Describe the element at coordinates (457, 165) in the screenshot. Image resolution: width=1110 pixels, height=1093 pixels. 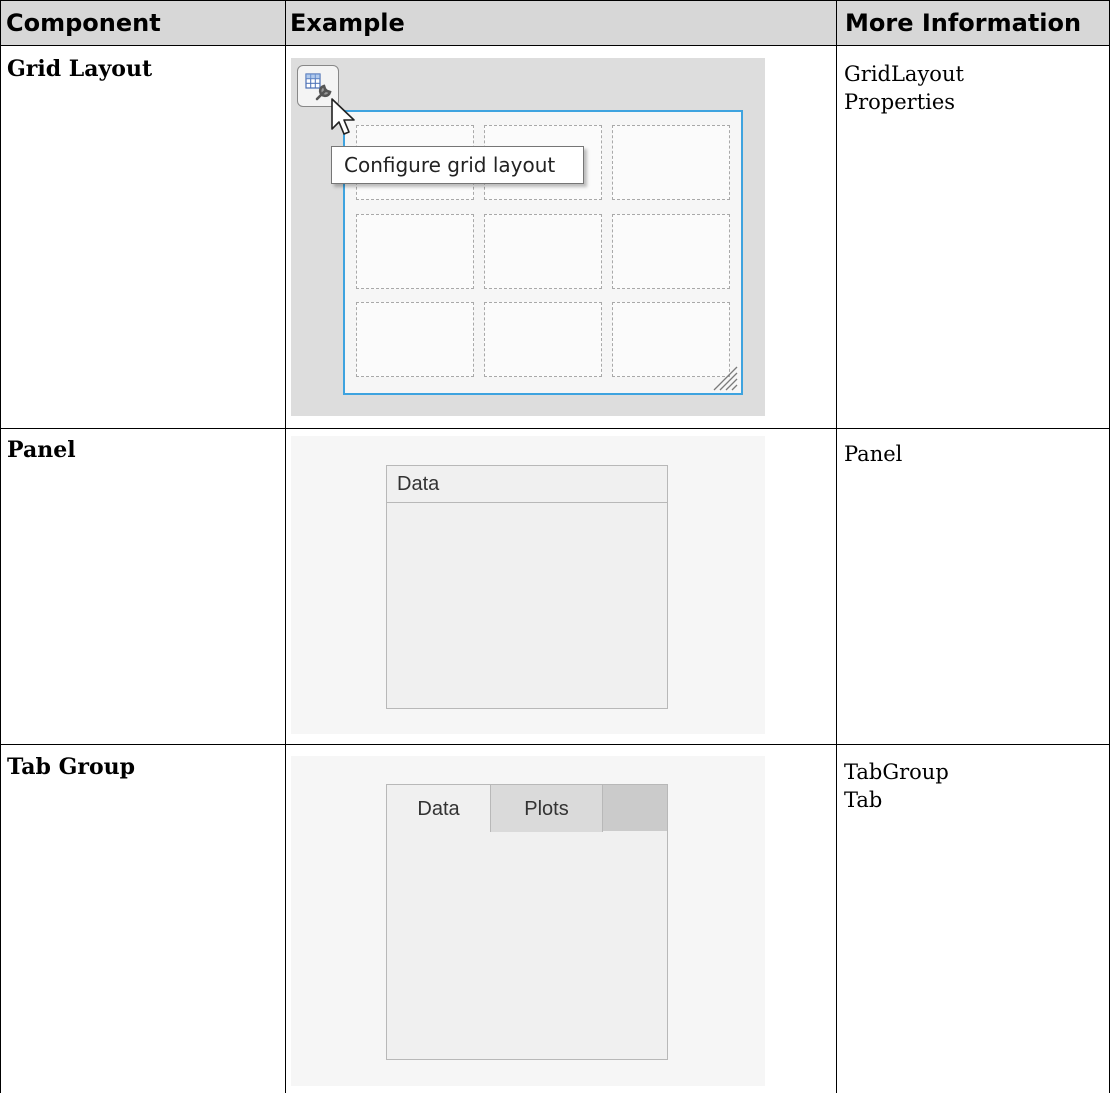
I see `tooltip-configure-grid-layout: Configure grid layout` at that location.